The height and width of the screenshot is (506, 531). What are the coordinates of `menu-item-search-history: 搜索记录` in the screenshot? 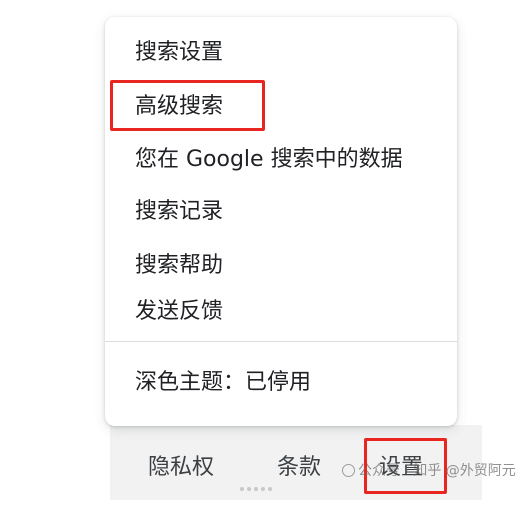 It's located at (179, 212).